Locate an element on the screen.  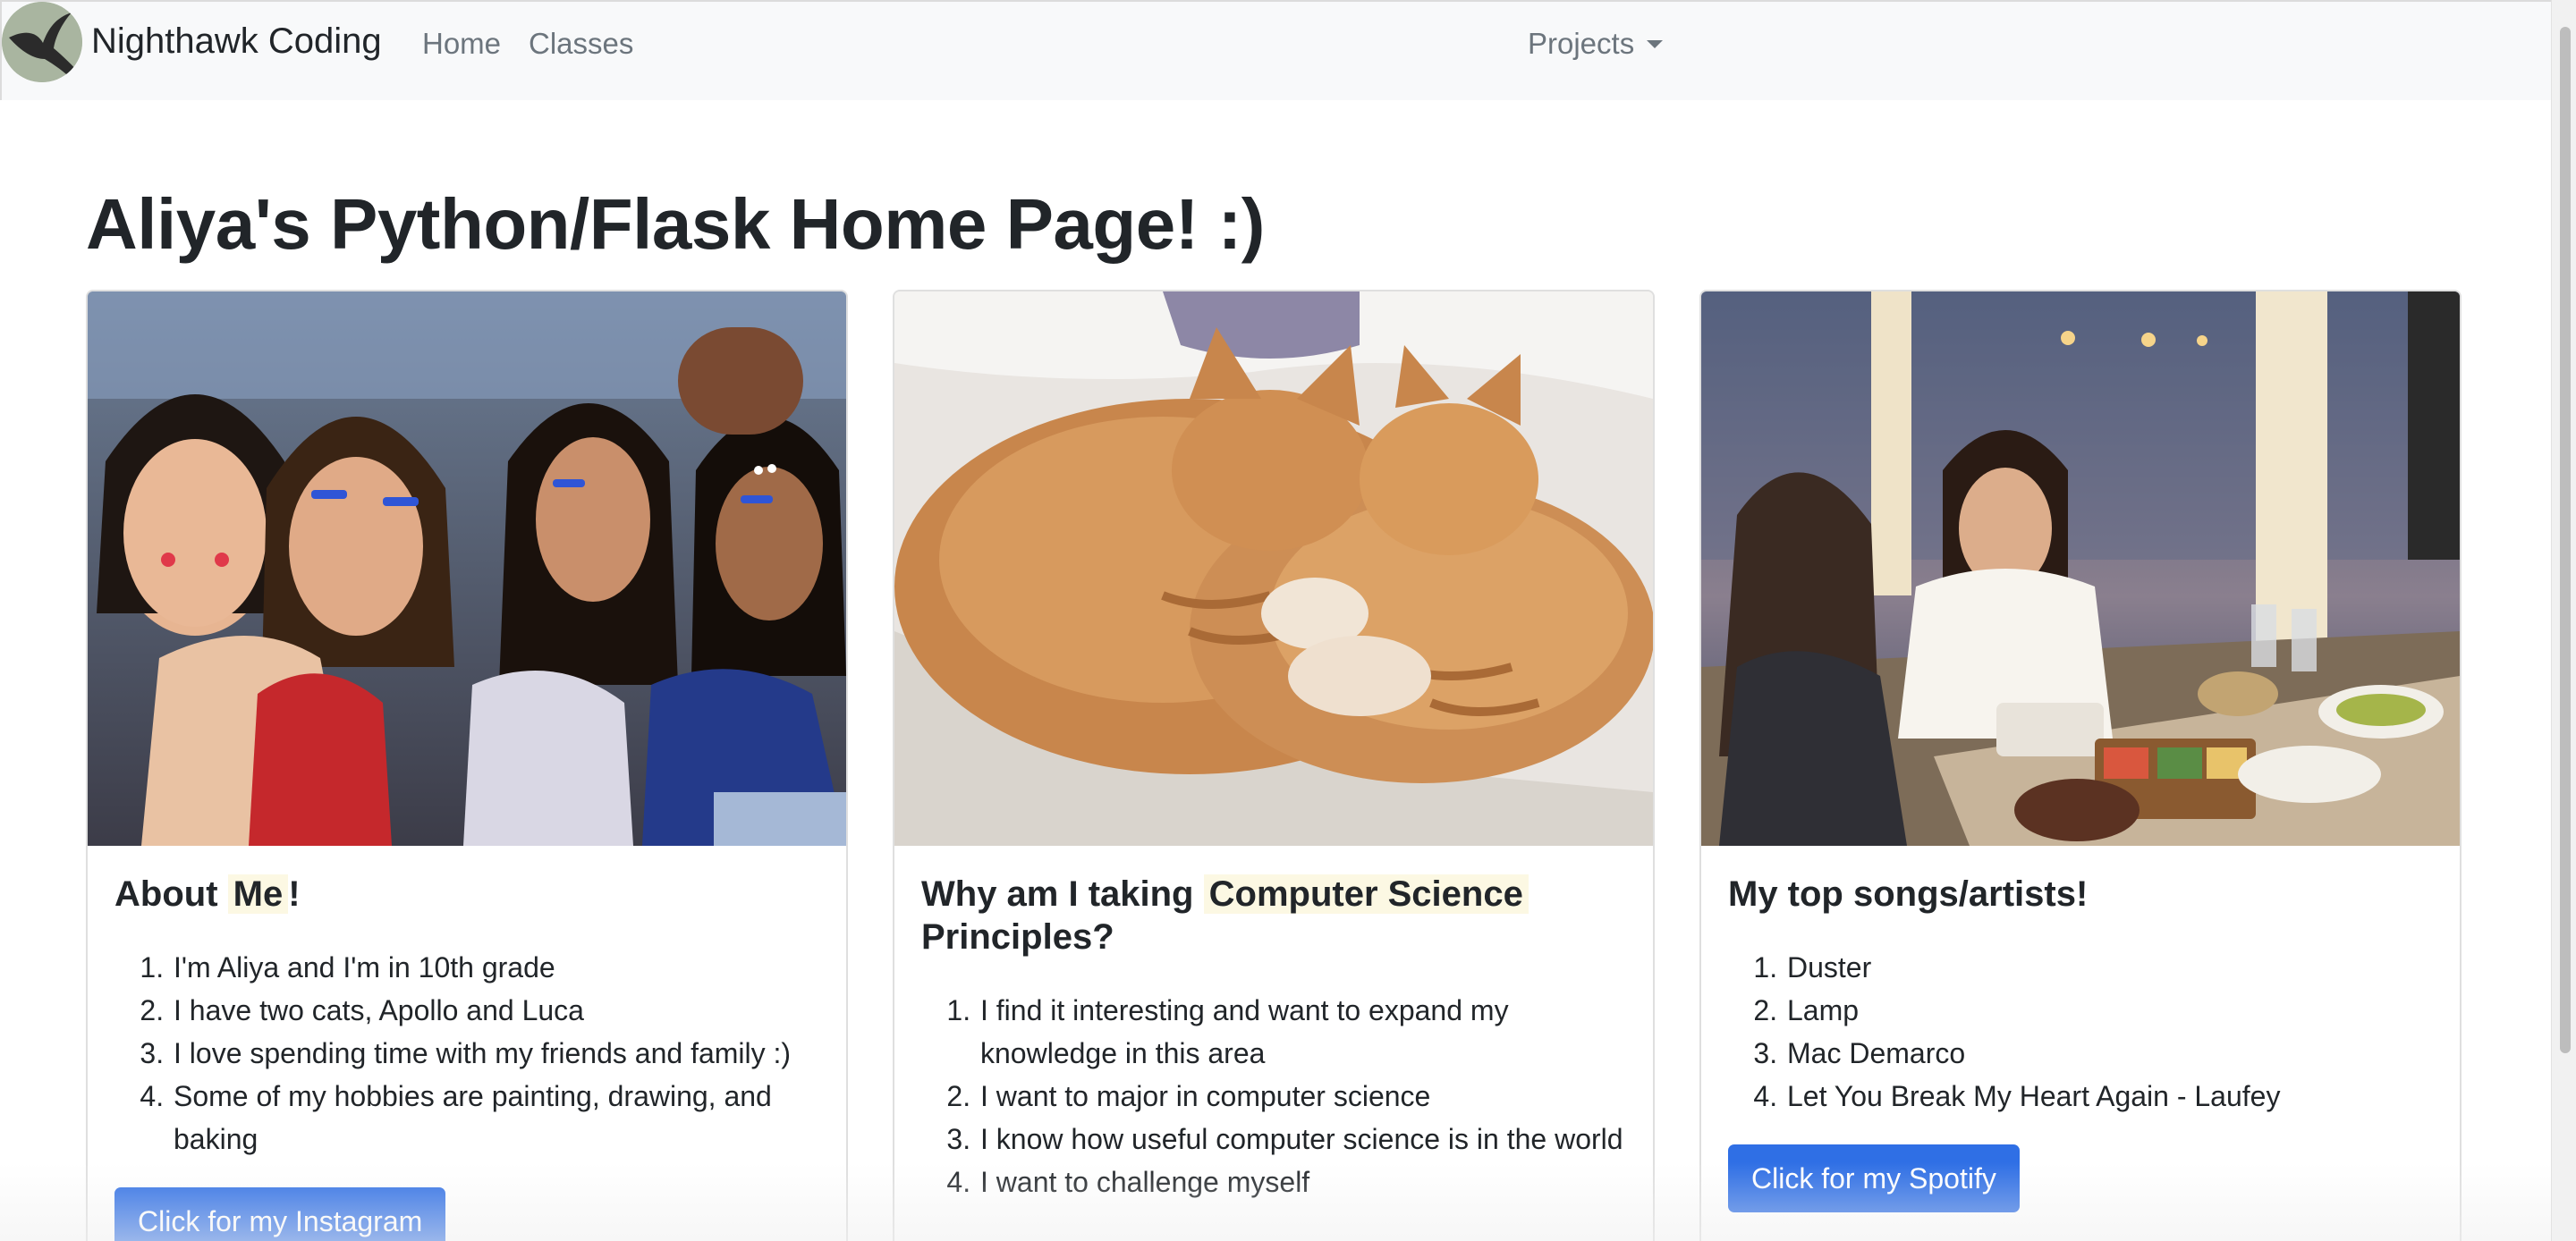
spotify-button: Click for my Spotify is located at coordinates (1874, 1178).